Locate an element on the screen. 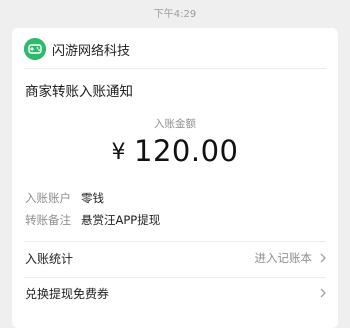  sender-header: 闪游网络科技 is located at coordinates (77, 49).